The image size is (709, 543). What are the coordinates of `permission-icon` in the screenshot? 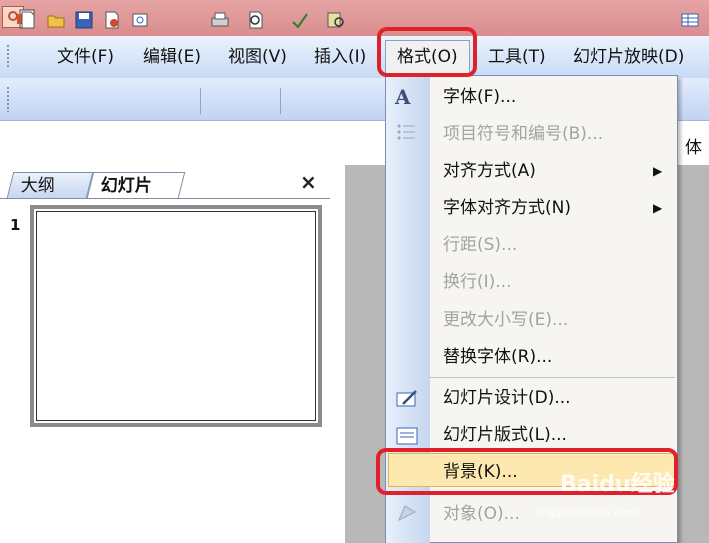 It's located at (112, 20).